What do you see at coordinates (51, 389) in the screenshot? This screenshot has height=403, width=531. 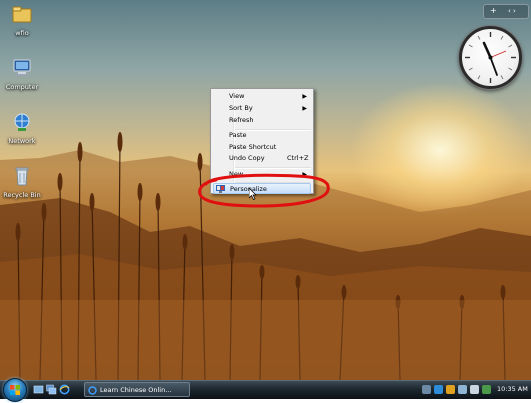 I see `switch-windows-icon` at bounding box center [51, 389].